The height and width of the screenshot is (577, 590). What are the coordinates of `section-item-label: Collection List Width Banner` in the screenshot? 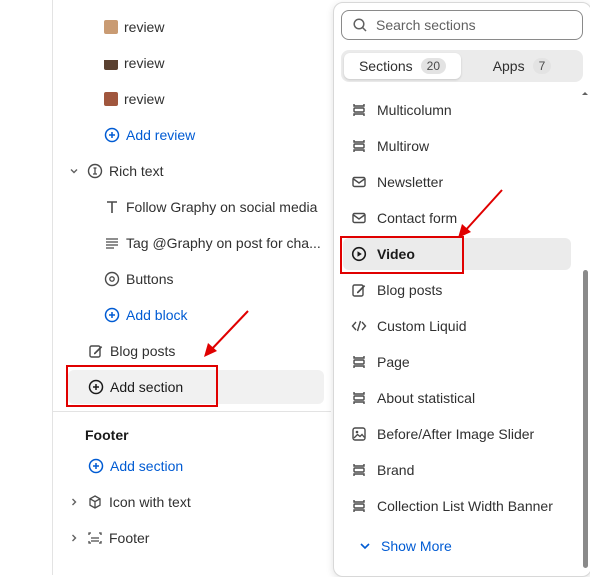 It's located at (465, 506).